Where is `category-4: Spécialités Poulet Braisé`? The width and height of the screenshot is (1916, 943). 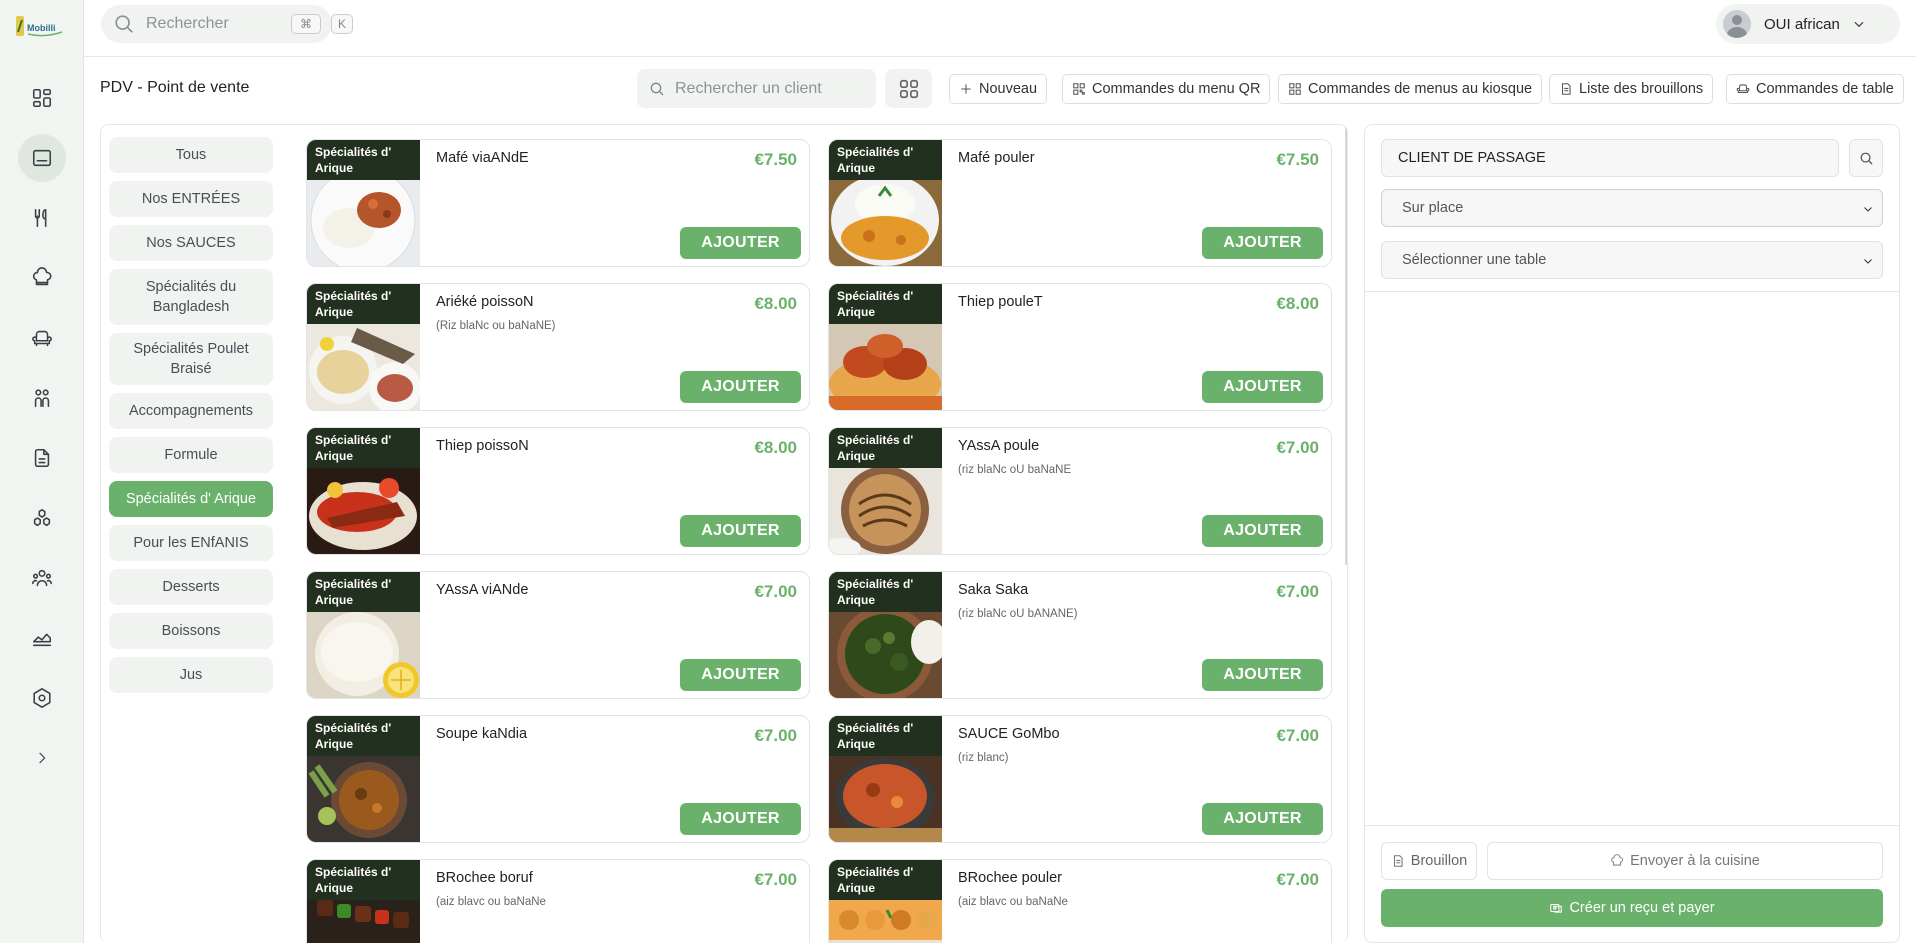 category-4: Spécialités Poulet Braisé is located at coordinates (191, 359).